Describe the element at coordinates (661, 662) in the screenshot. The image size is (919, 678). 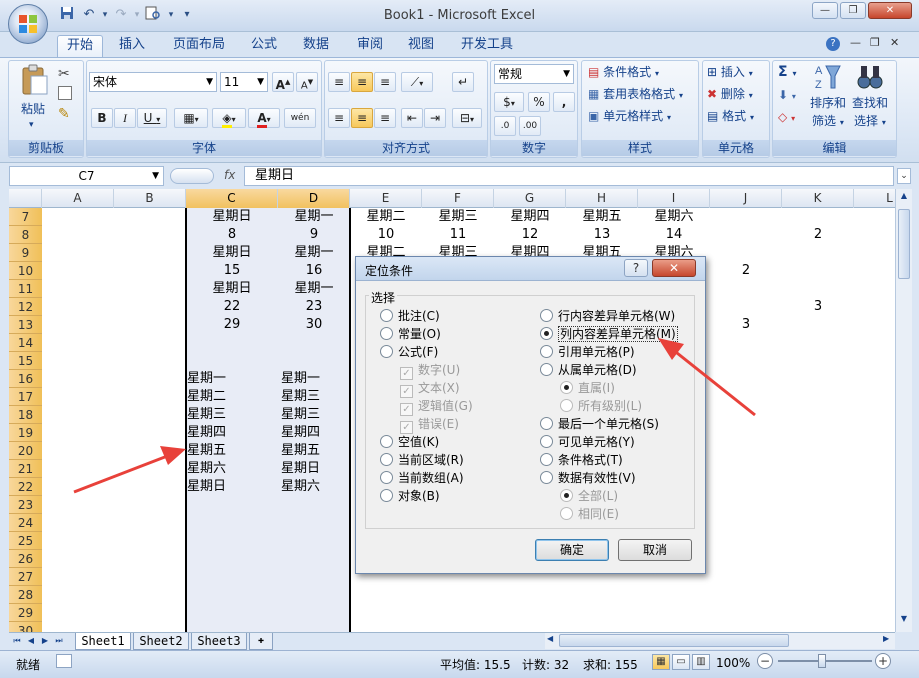
I see `normal-view-icon: ▦` at that location.